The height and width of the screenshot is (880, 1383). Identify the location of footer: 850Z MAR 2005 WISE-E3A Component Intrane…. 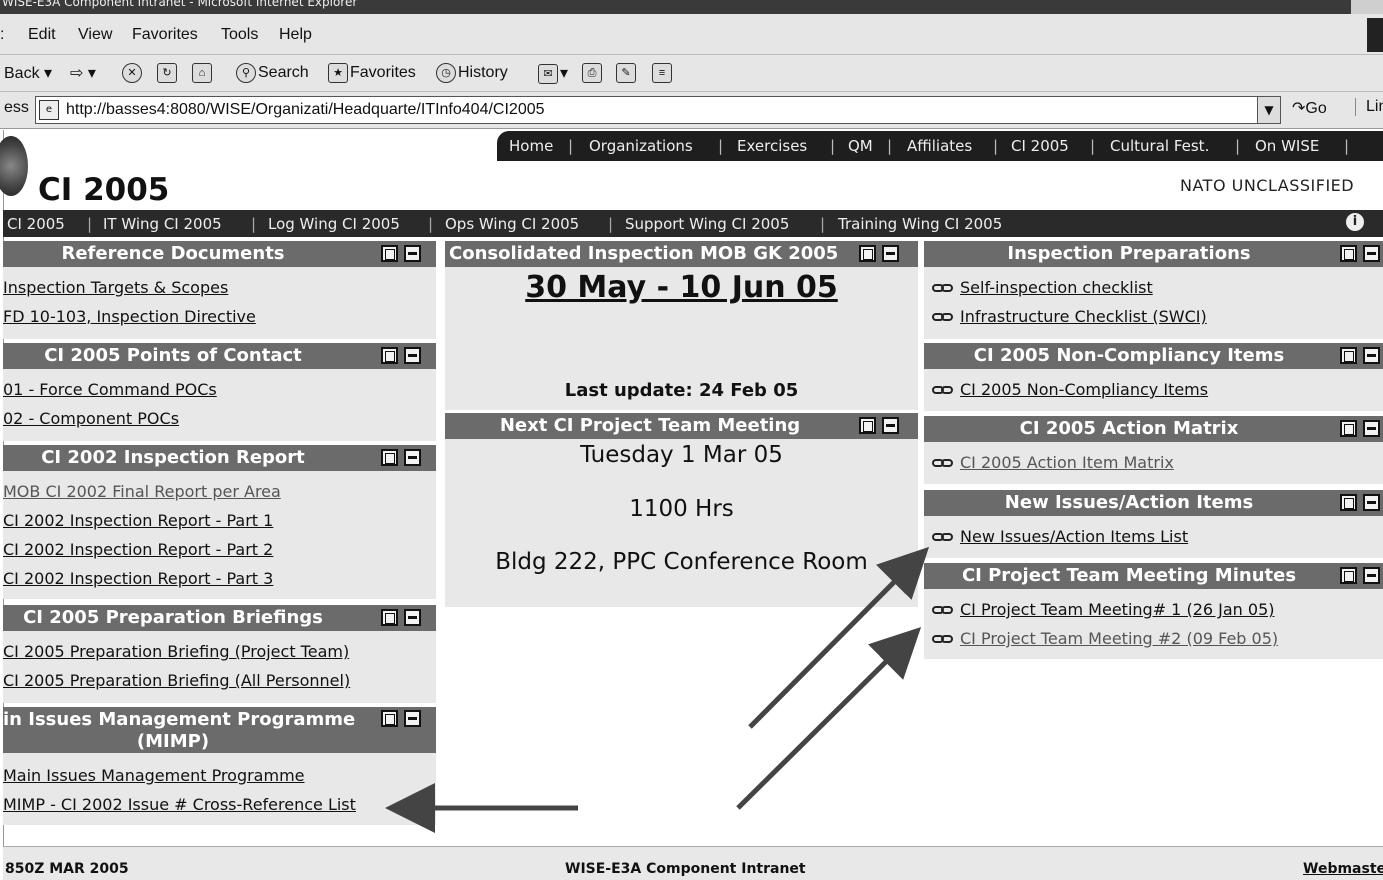
(693, 863).